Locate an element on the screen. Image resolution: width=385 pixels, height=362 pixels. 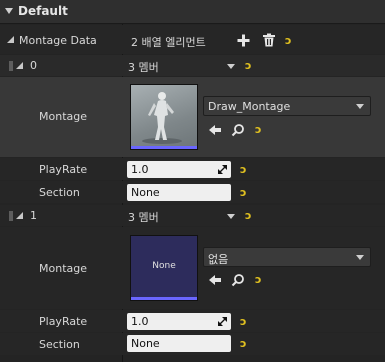
asset-name: 없음 is located at coordinates (218, 259).